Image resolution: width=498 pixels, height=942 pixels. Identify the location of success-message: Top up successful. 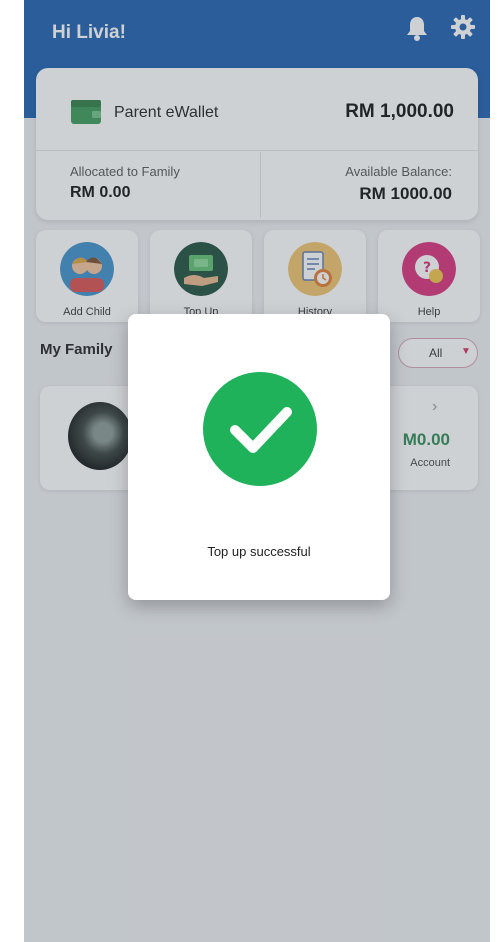
(259, 551).